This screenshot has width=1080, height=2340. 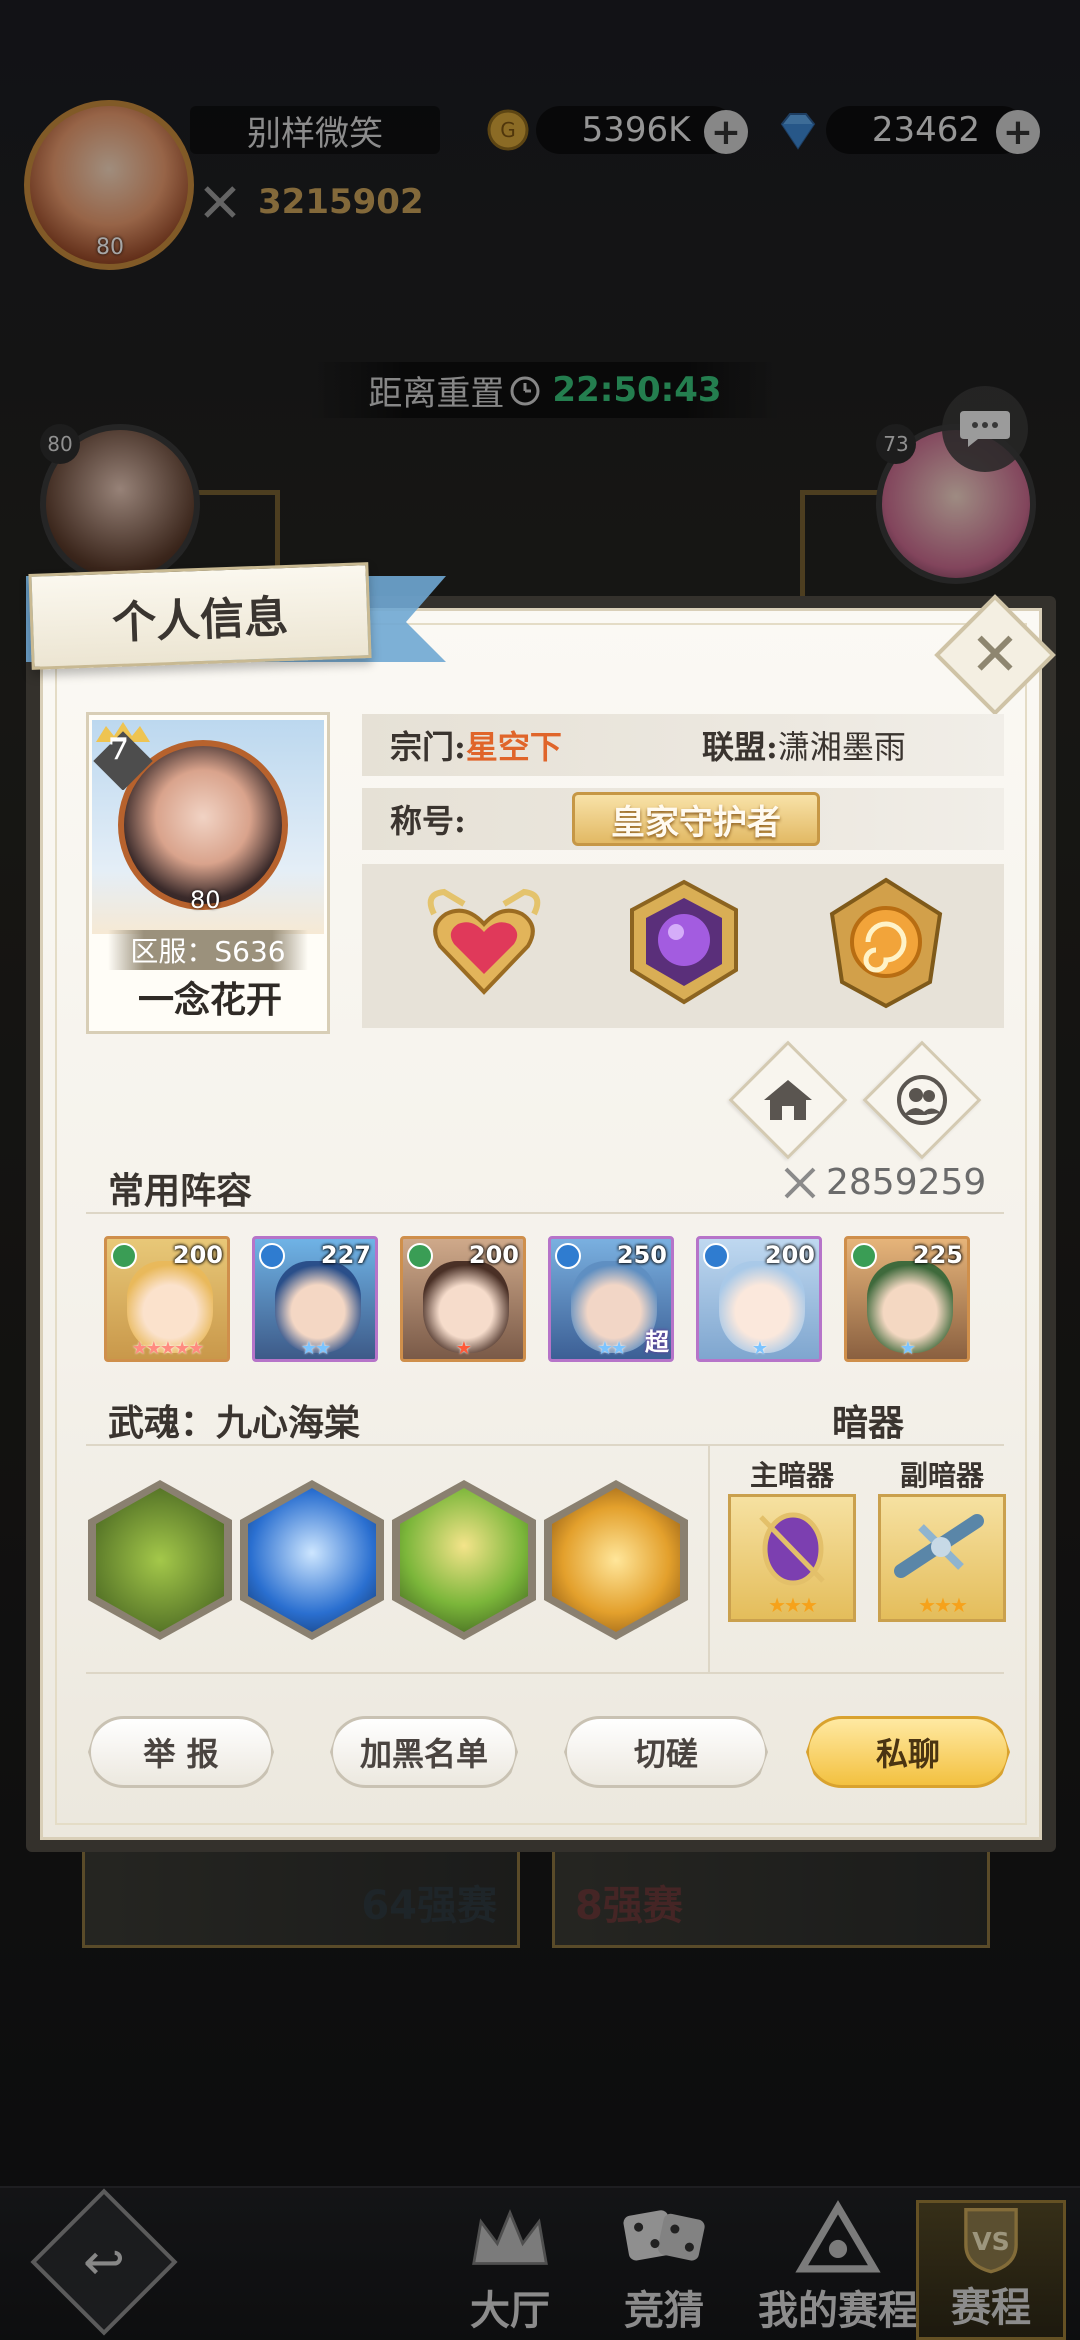 I want to click on alliance-group: 联盟:潇湘墨雨, so click(x=804, y=745).